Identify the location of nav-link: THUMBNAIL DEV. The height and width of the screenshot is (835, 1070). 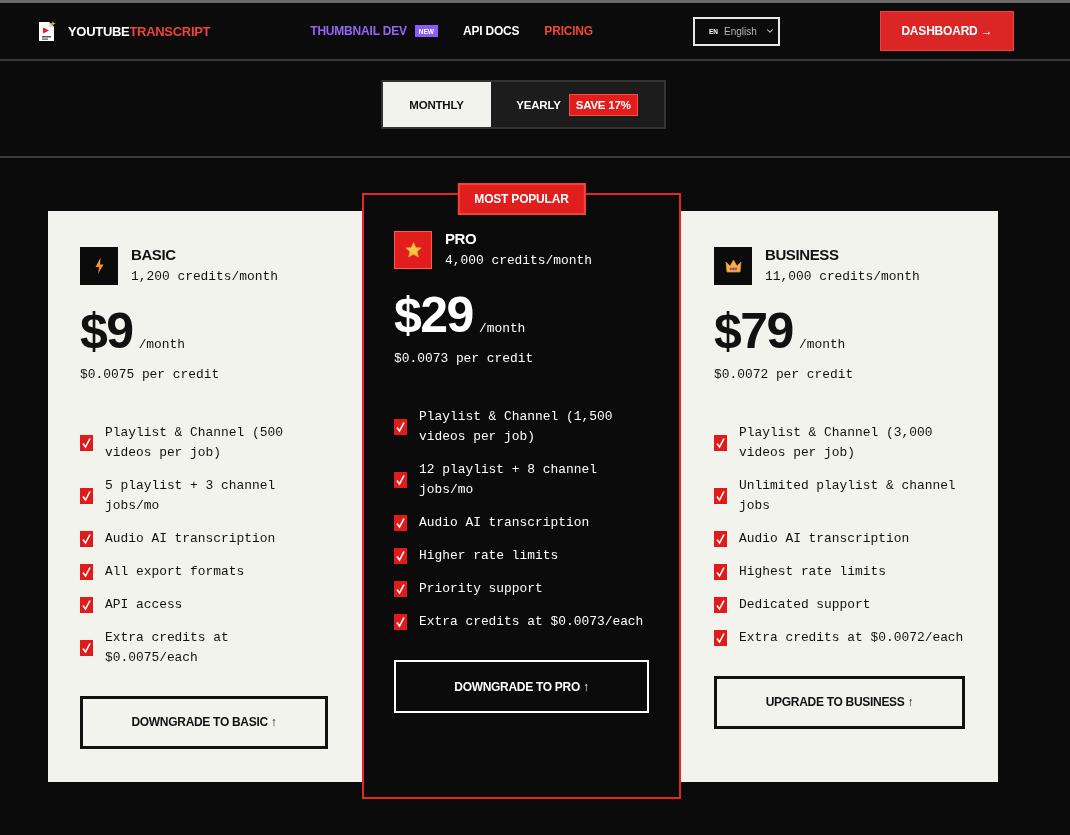
(358, 31).